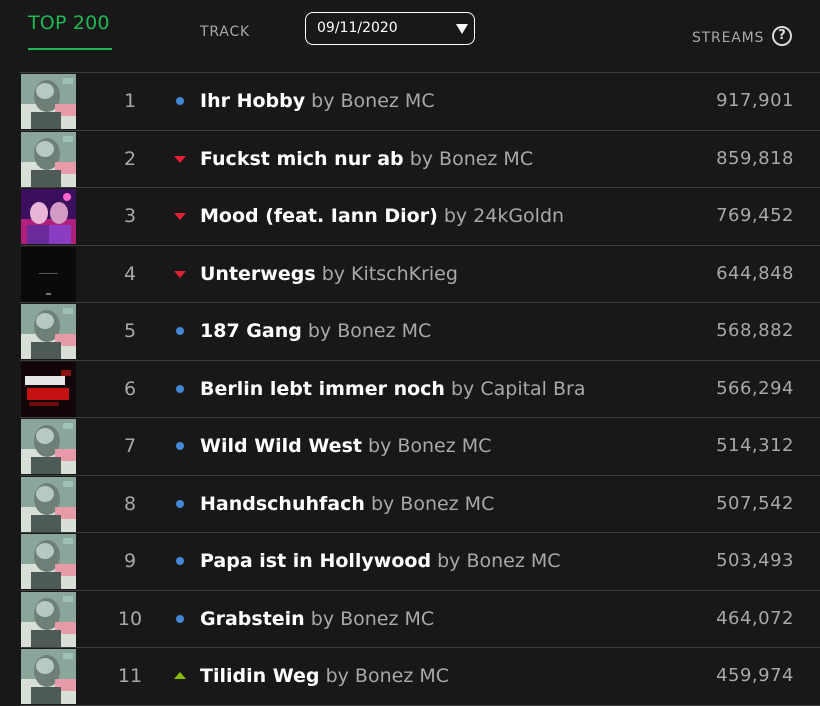 The width and height of the screenshot is (820, 706). I want to click on track-title: Unterwegs, so click(258, 274).